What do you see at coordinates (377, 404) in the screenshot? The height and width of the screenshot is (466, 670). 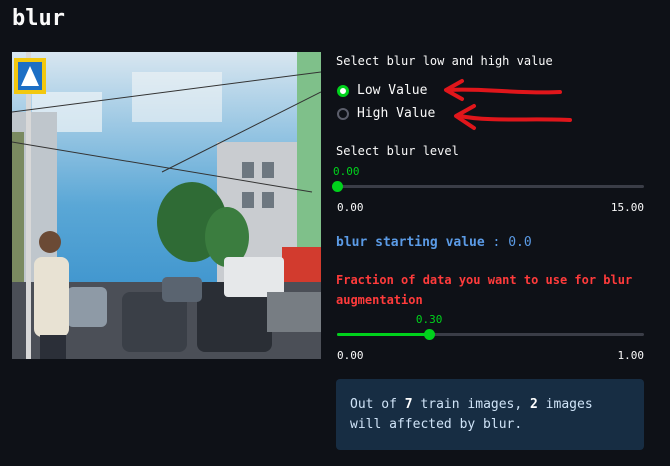 I see `info-text: Out of` at bounding box center [377, 404].